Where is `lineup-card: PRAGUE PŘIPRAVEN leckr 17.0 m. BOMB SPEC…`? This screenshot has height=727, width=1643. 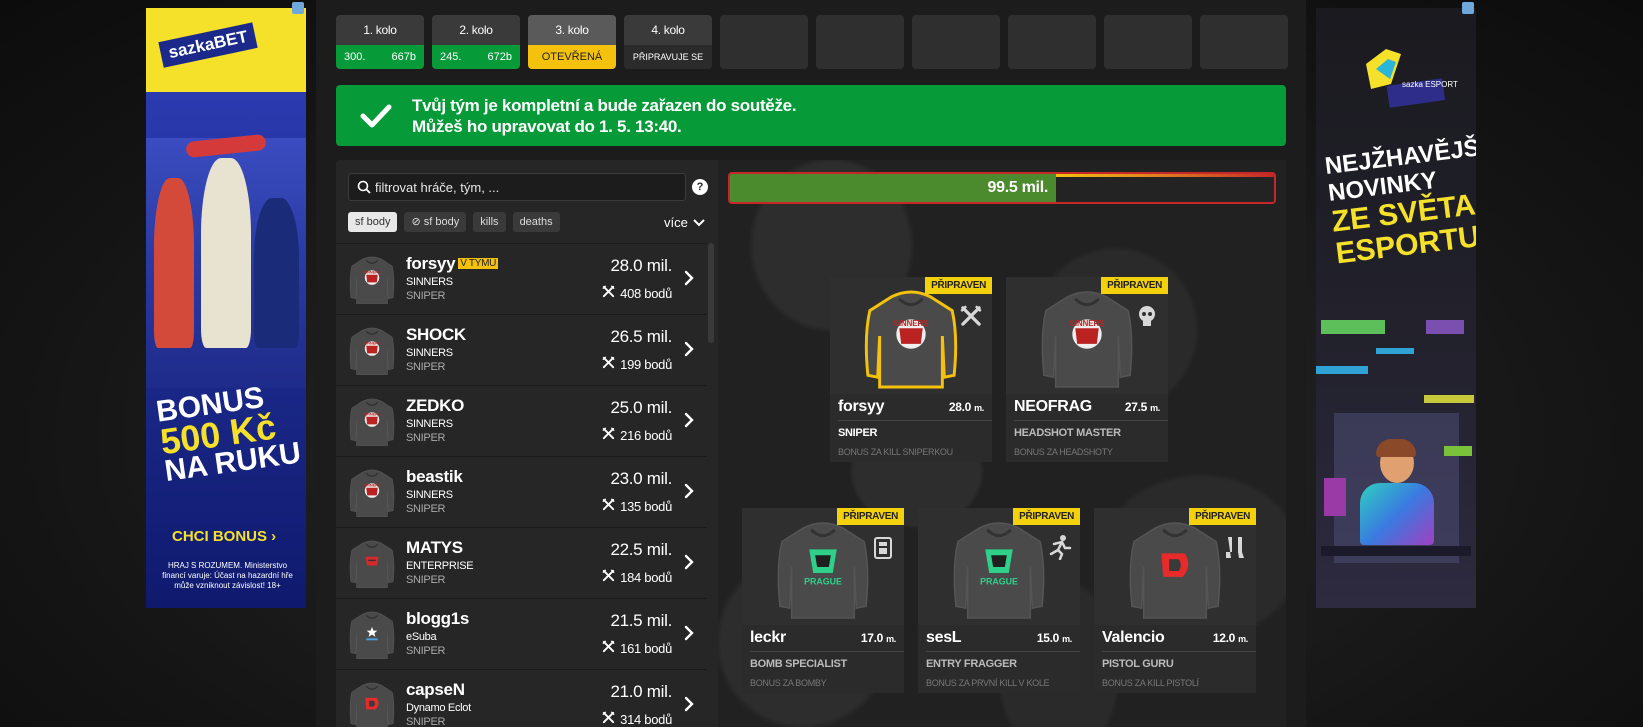
lineup-card: PRAGUE PŘIPRAVEN leckr 17.0 m. BOMB SPEC… is located at coordinates (823, 600).